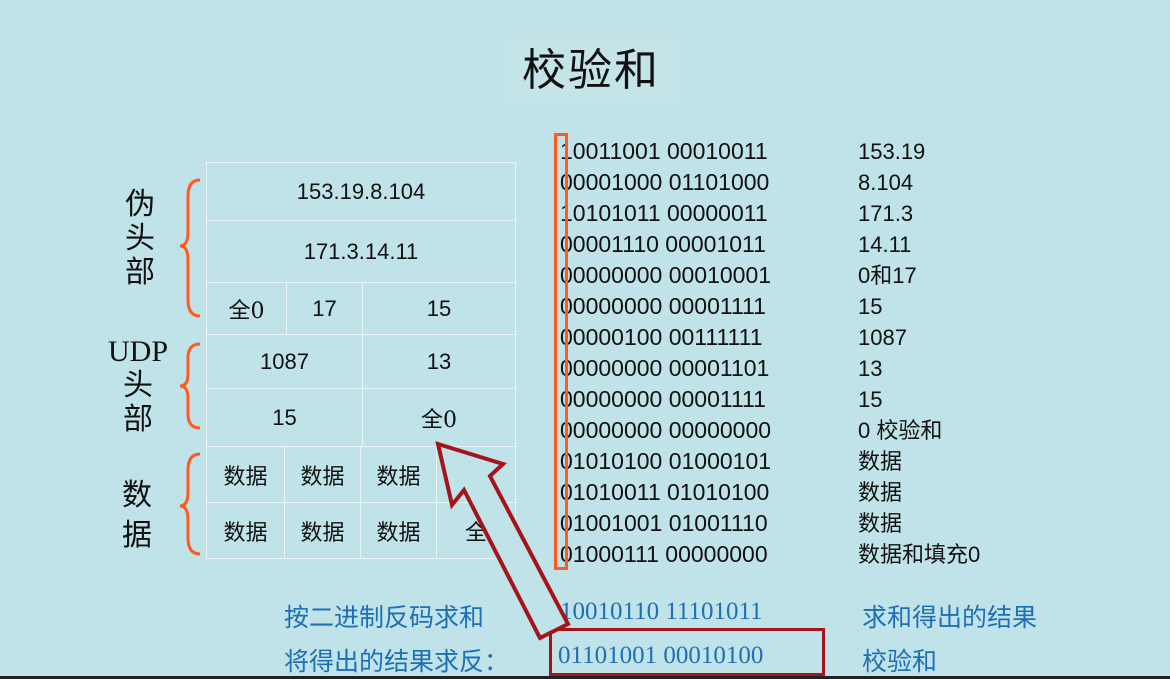 This screenshot has width=1170, height=679. Describe the element at coordinates (887, 275) in the screenshot. I see `binary-row-note: 0和17` at that location.